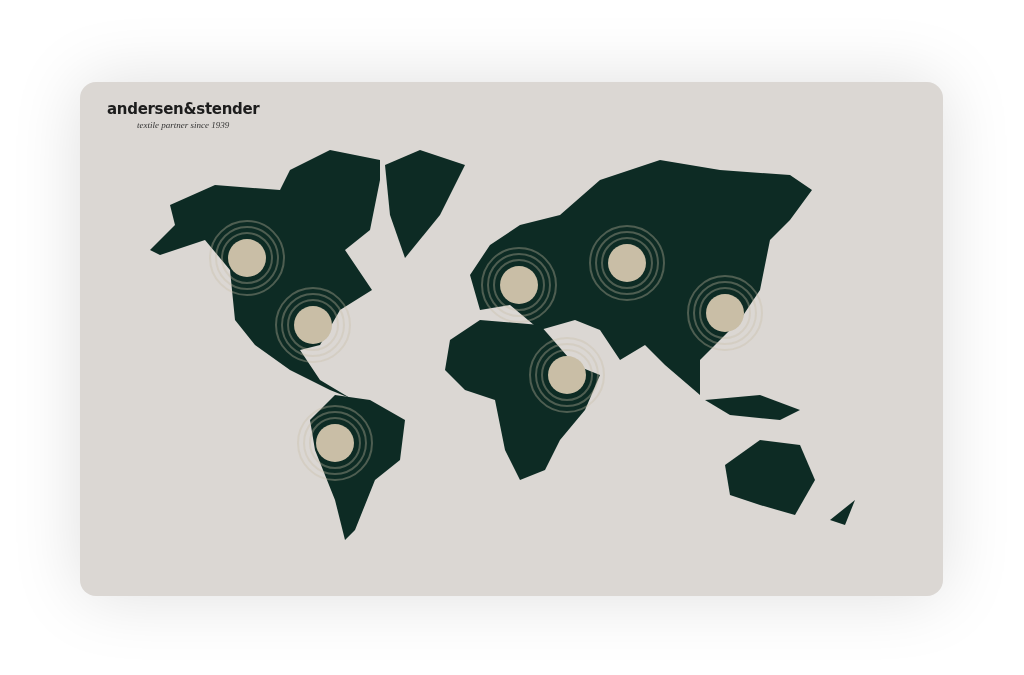 The image size is (1024, 675). What do you see at coordinates (183, 109) in the screenshot?
I see `brand-wordmark: andersen&stender` at bounding box center [183, 109].